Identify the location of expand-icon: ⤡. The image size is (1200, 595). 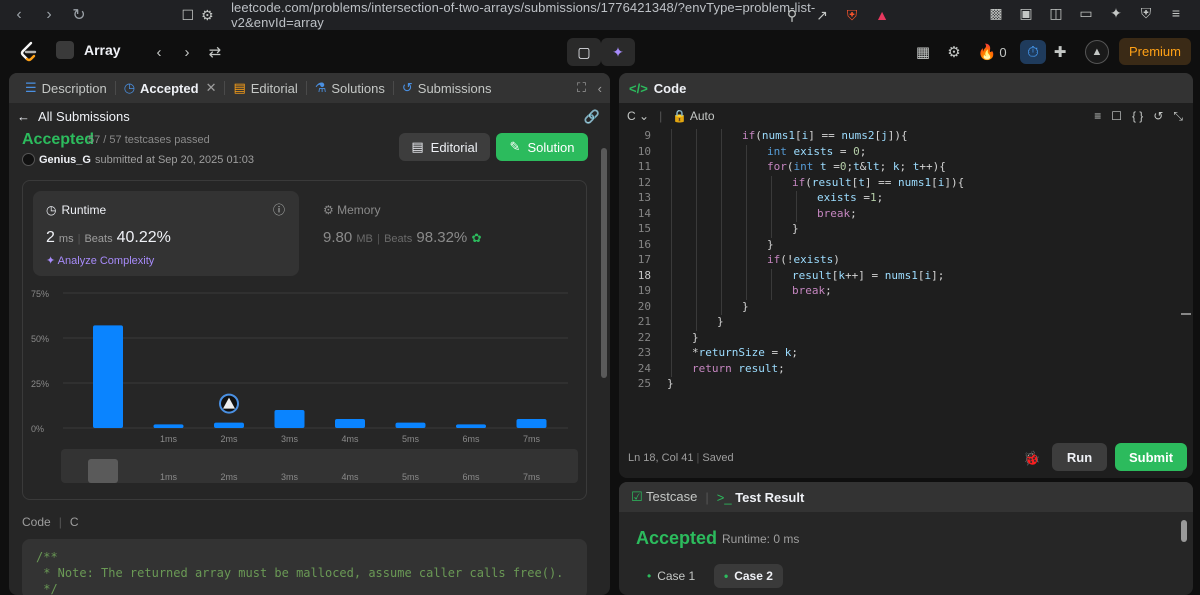
(1178, 116).